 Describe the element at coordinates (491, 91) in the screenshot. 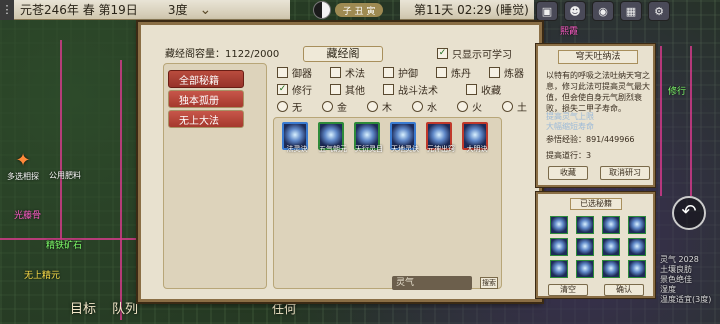

I see `filter-label: 收藏` at that location.